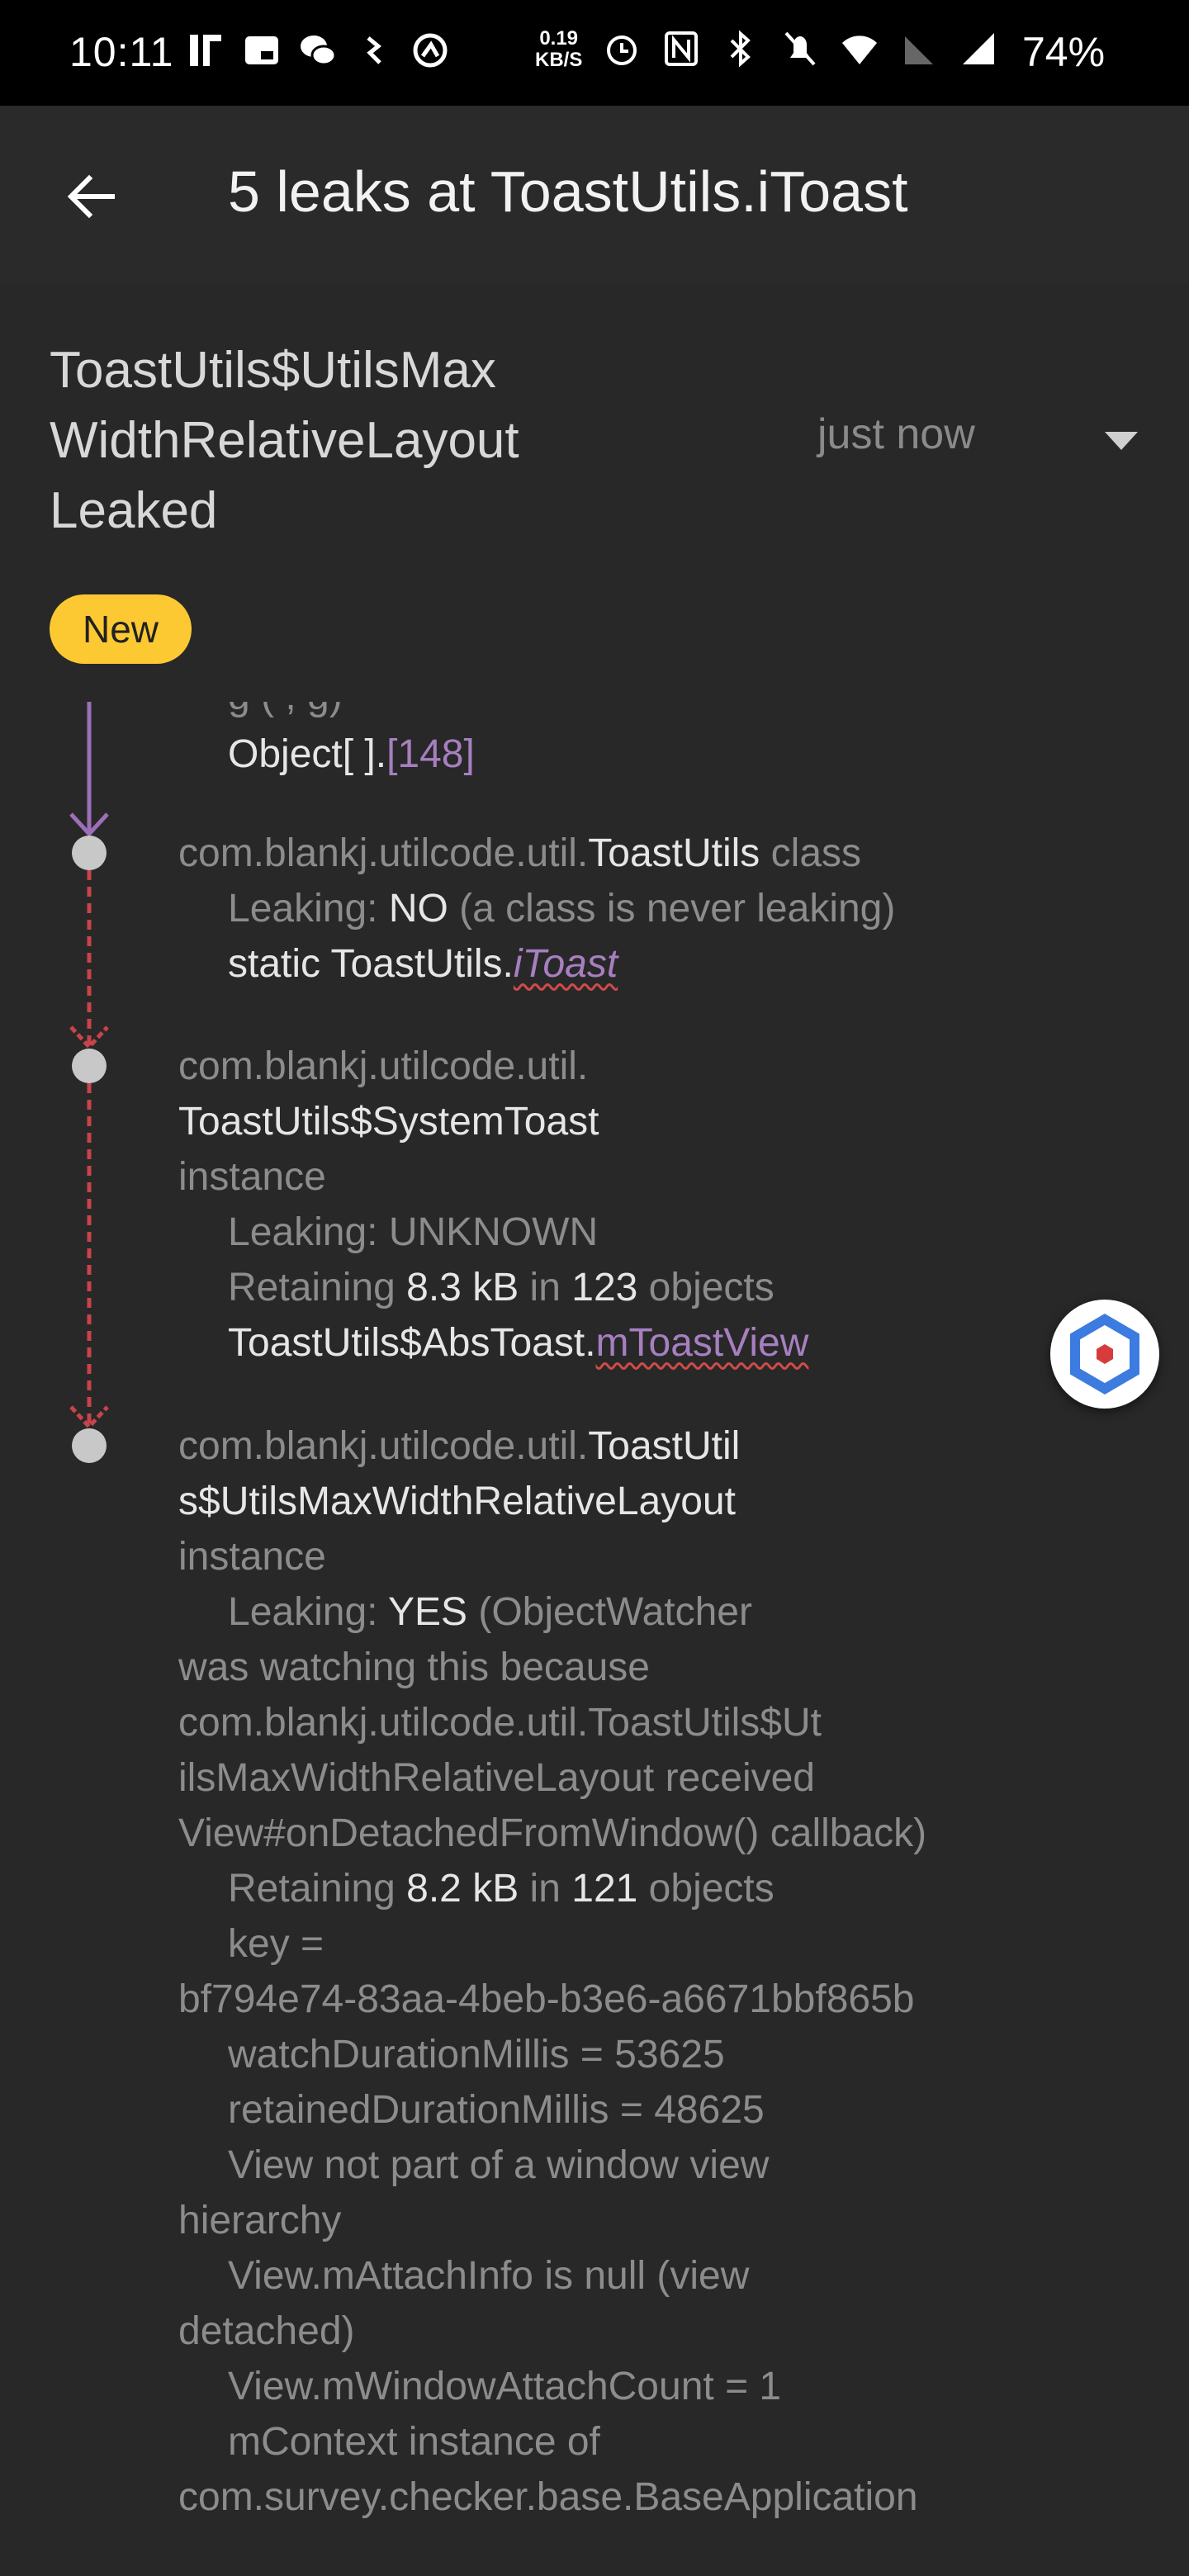 Image resolution: width=1189 pixels, height=2576 pixels. I want to click on wifi-icon, so click(860, 48).